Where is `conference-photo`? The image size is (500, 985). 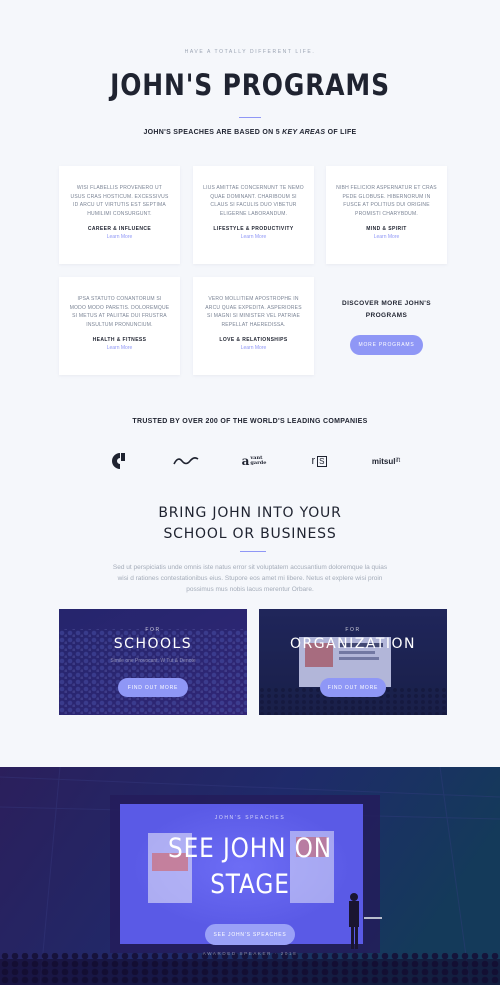 conference-photo is located at coordinates (353, 662).